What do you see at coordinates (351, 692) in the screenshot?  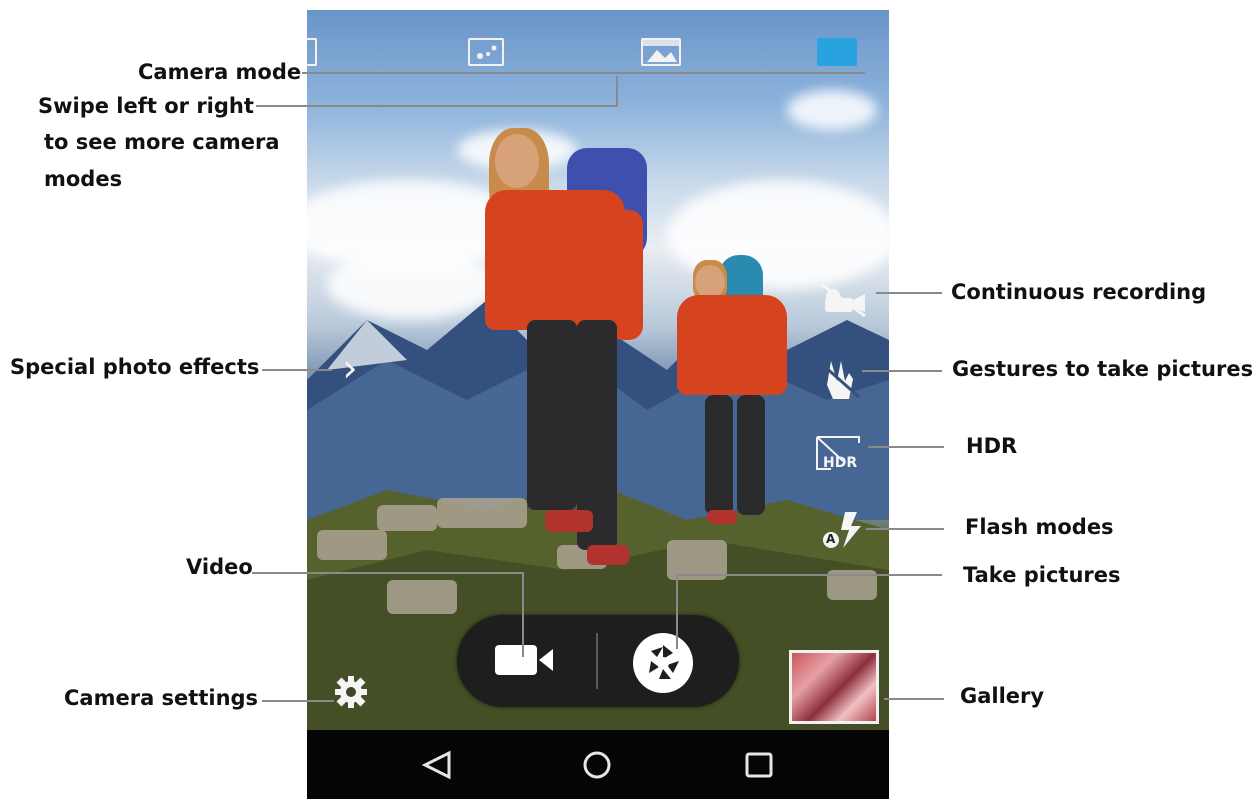 I see `settings-gear-icon` at bounding box center [351, 692].